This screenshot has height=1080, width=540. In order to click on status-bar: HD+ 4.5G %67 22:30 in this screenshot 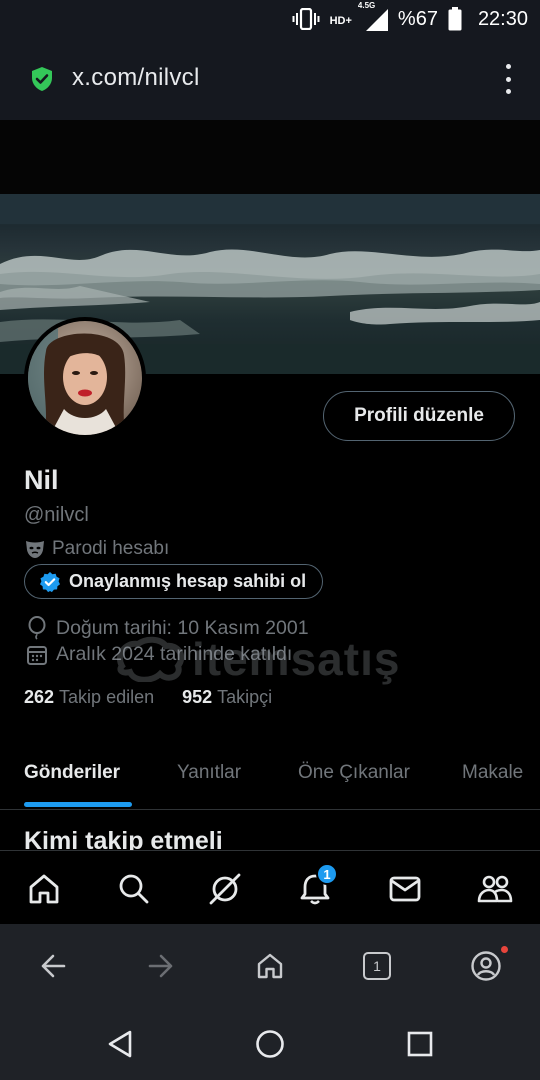, I will do `click(270, 19)`.